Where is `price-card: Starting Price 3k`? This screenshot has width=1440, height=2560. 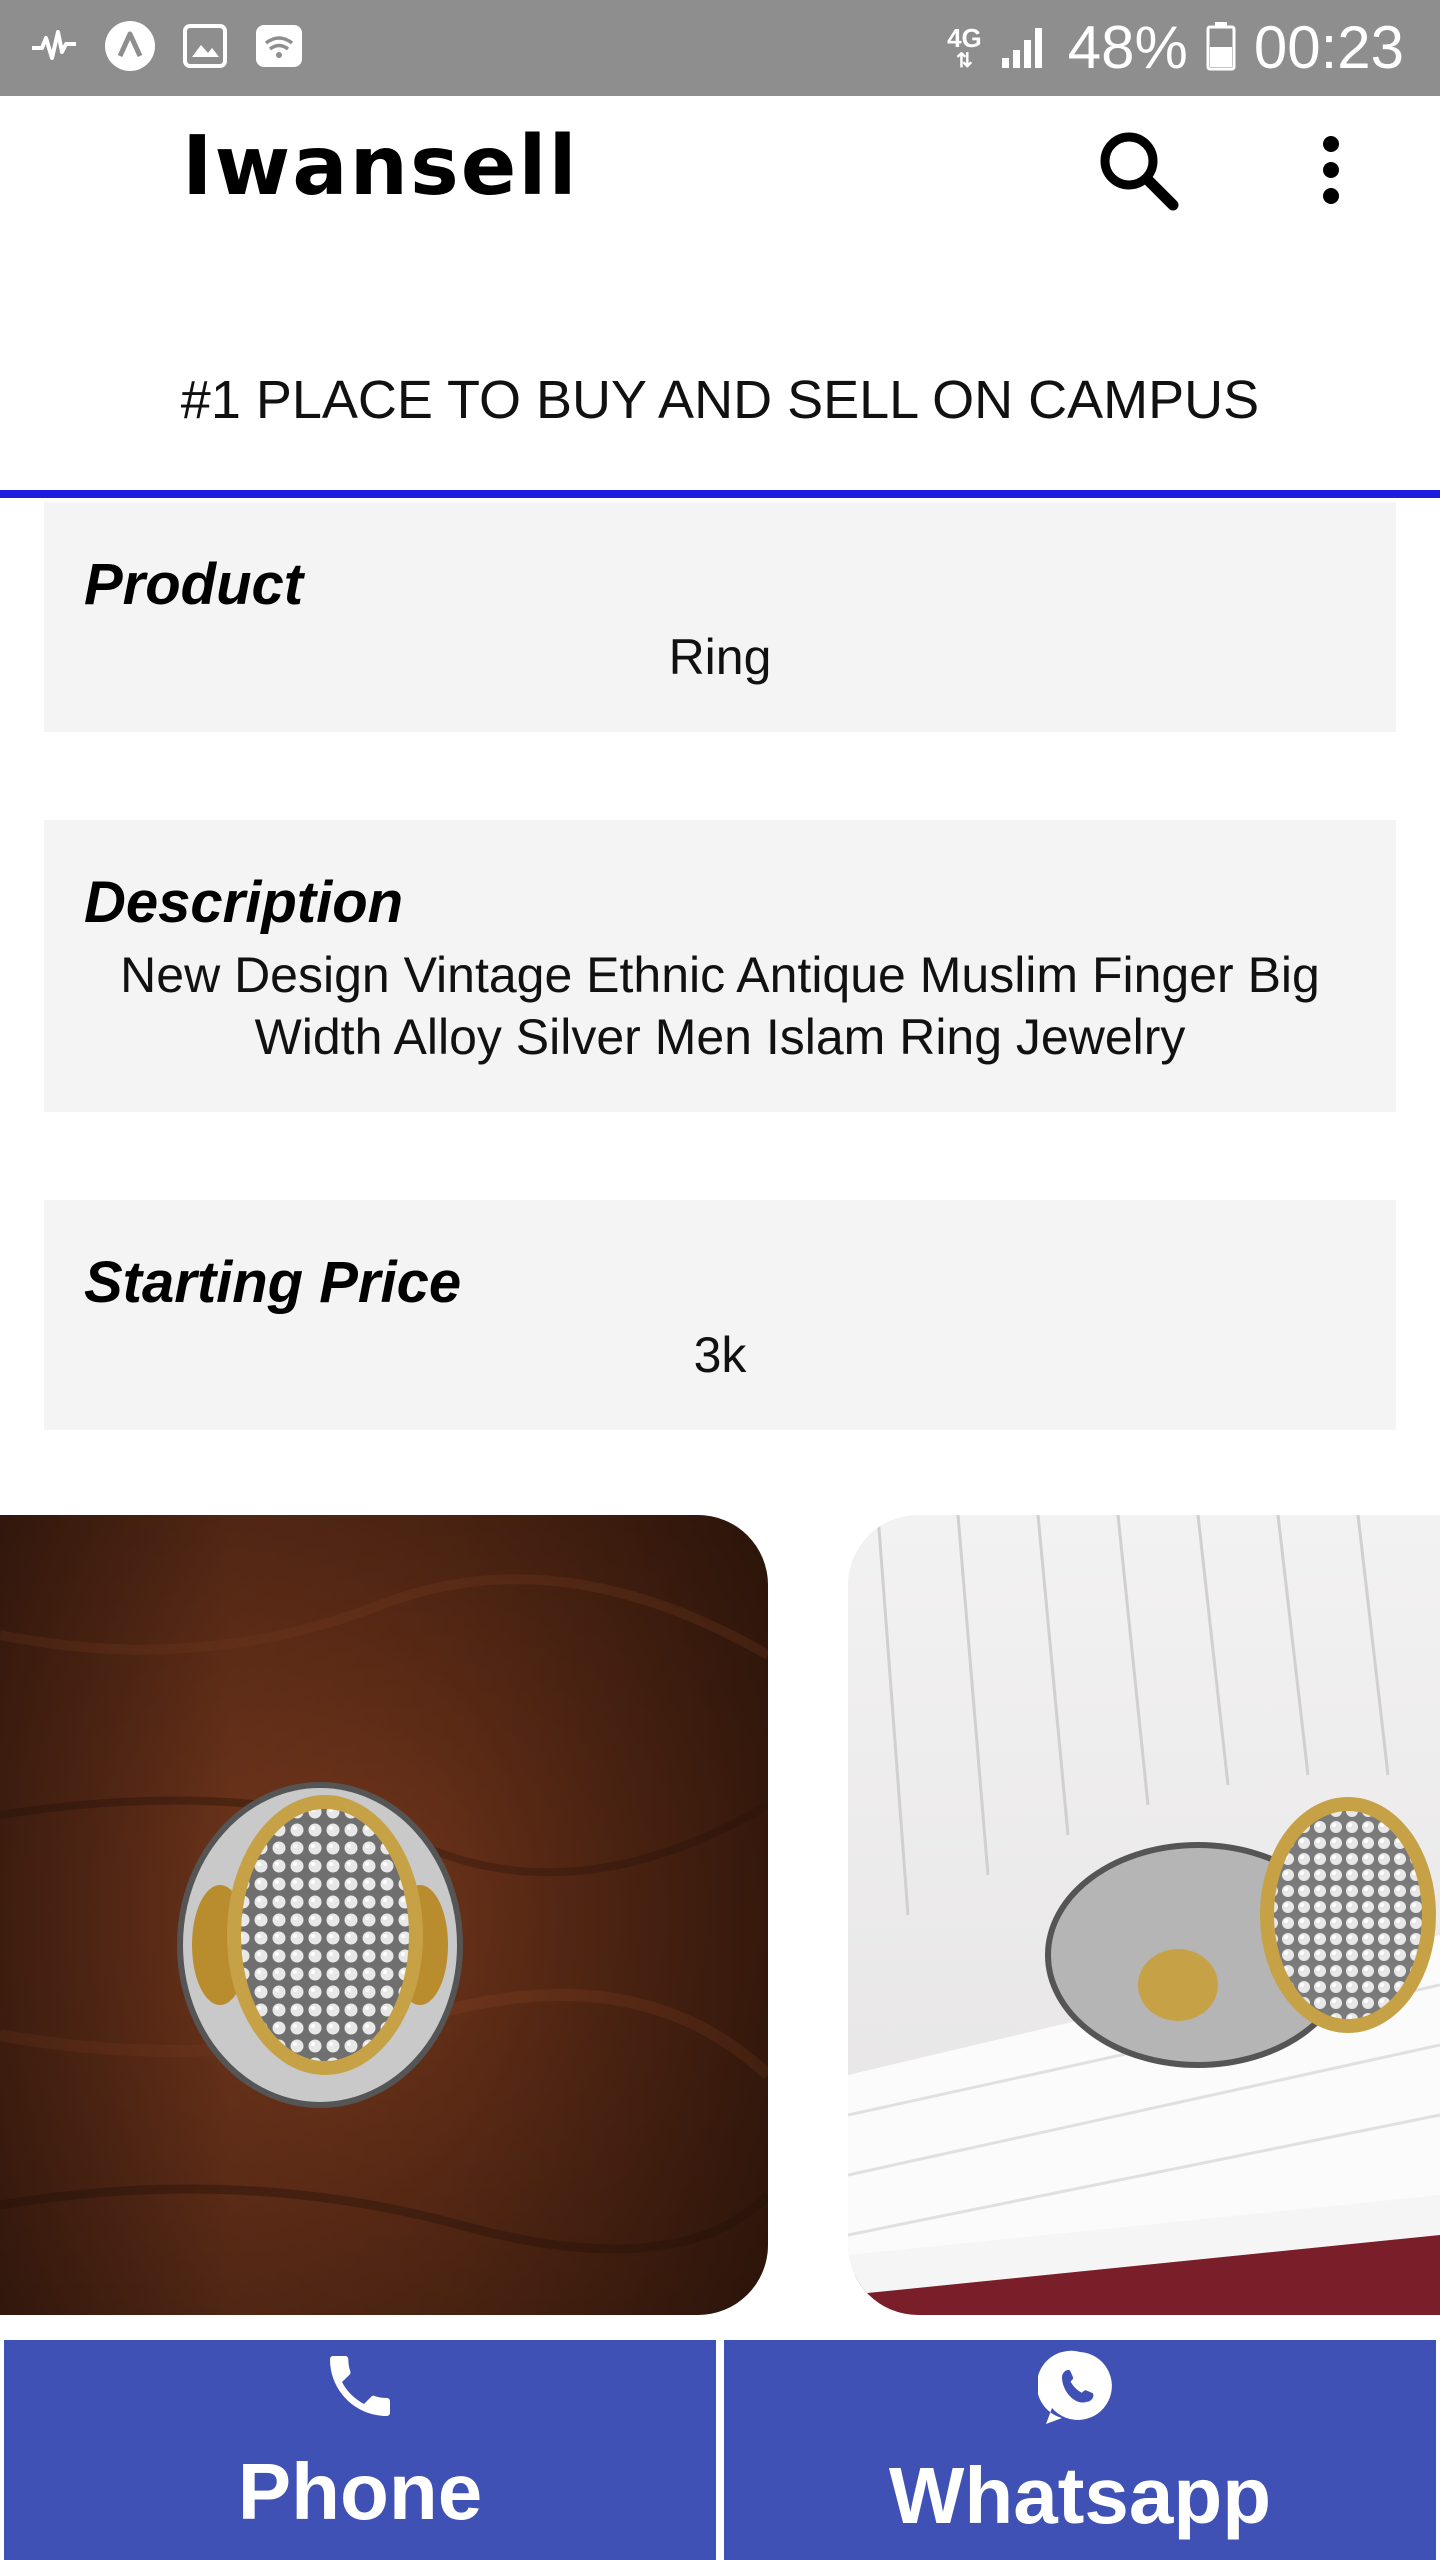 price-card: Starting Price 3k is located at coordinates (720, 1315).